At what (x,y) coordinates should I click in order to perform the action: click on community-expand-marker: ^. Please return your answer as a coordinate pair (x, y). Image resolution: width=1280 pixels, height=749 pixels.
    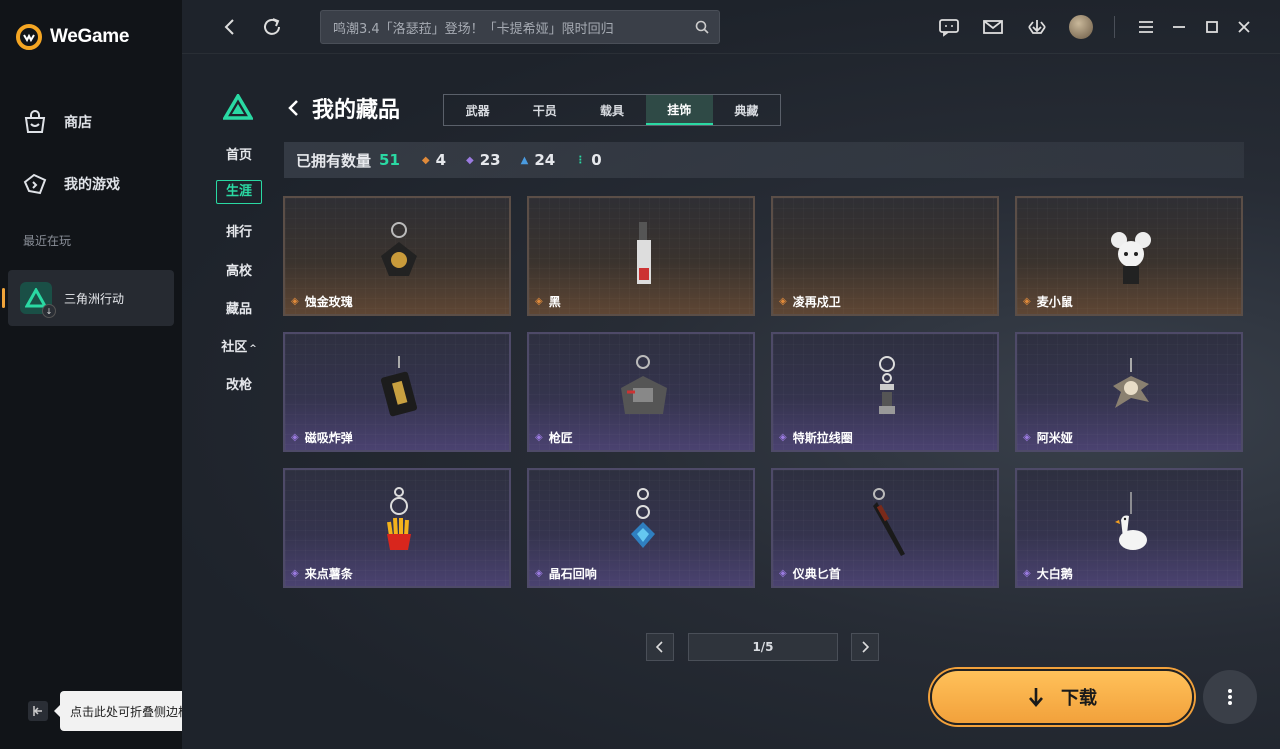
    Looking at the image, I should click on (253, 349).